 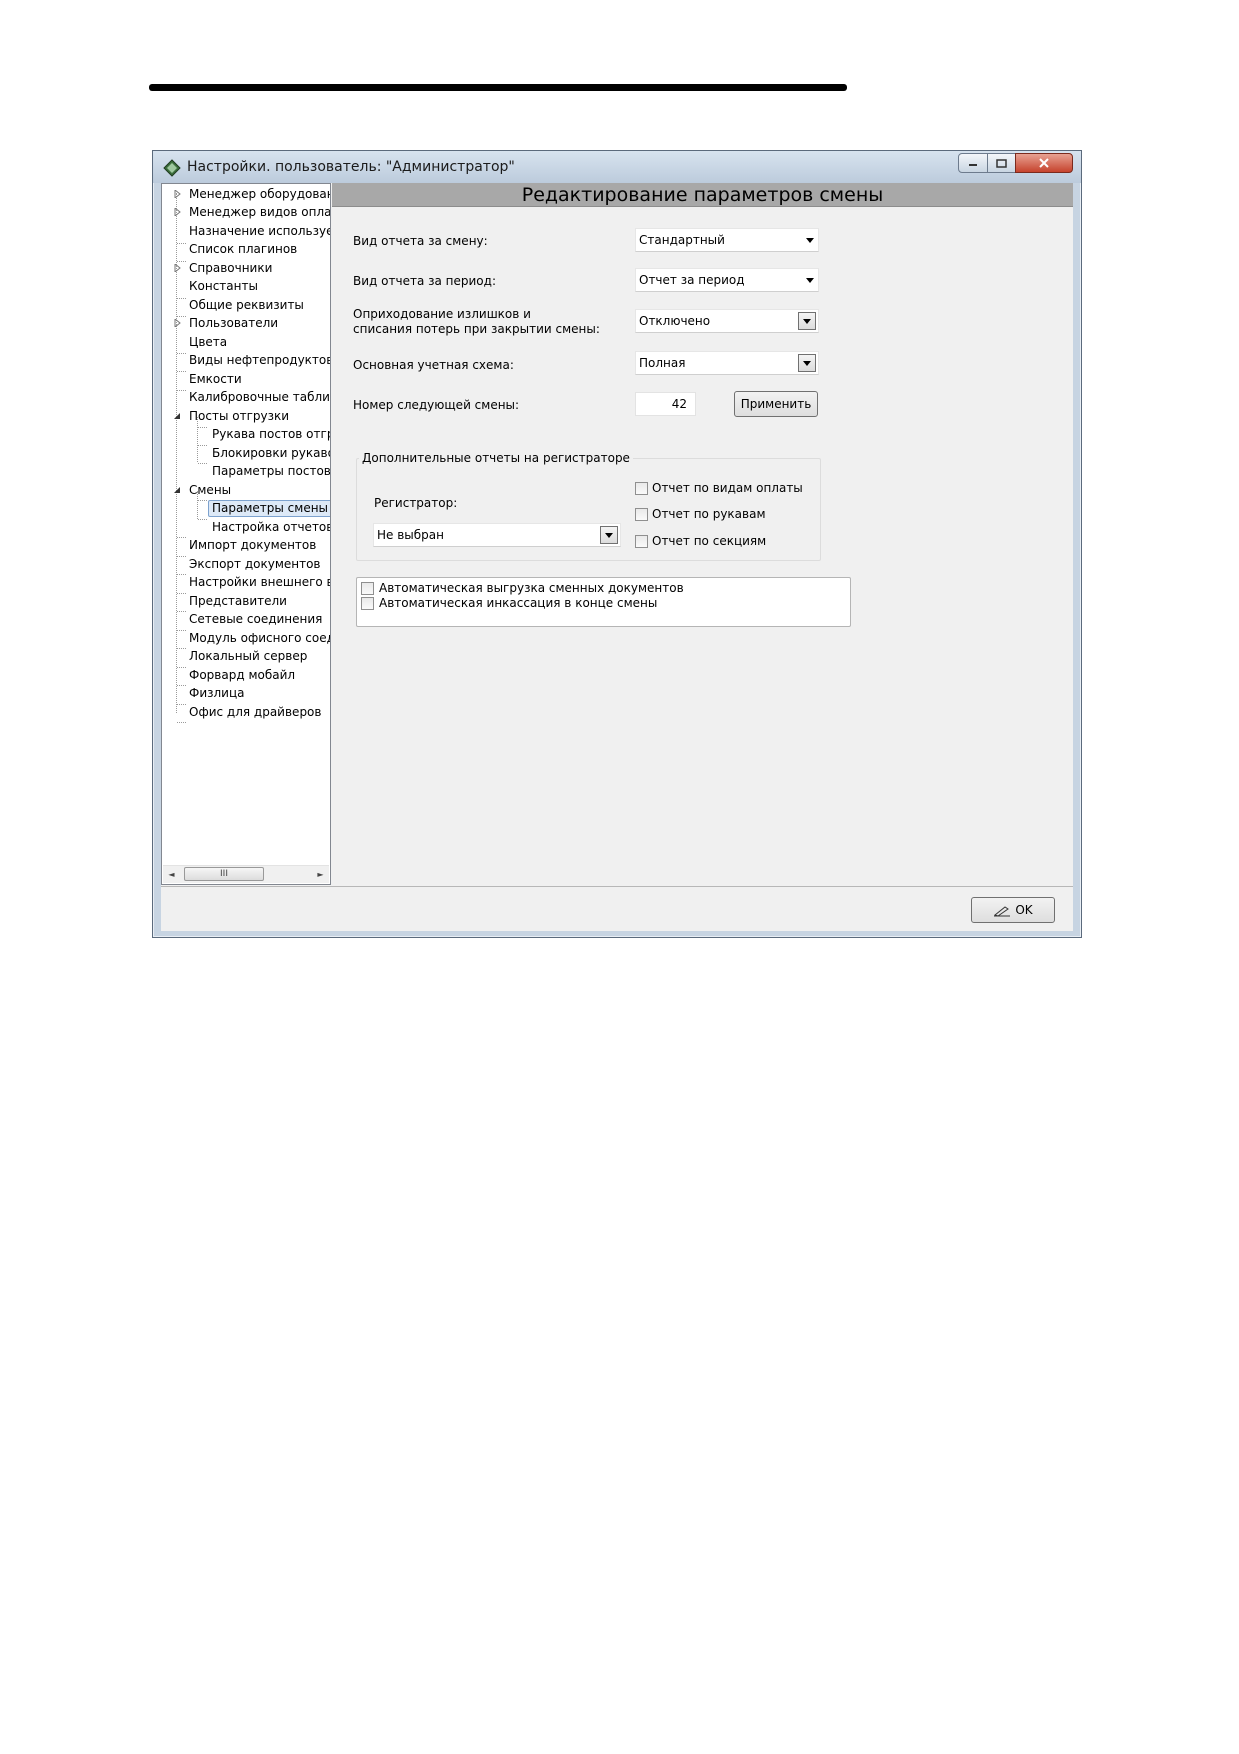 What do you see at coordinates (665, 404) in the screenshot?
I see `next-shift-number-input: 42` at bounding box center [665, 404].